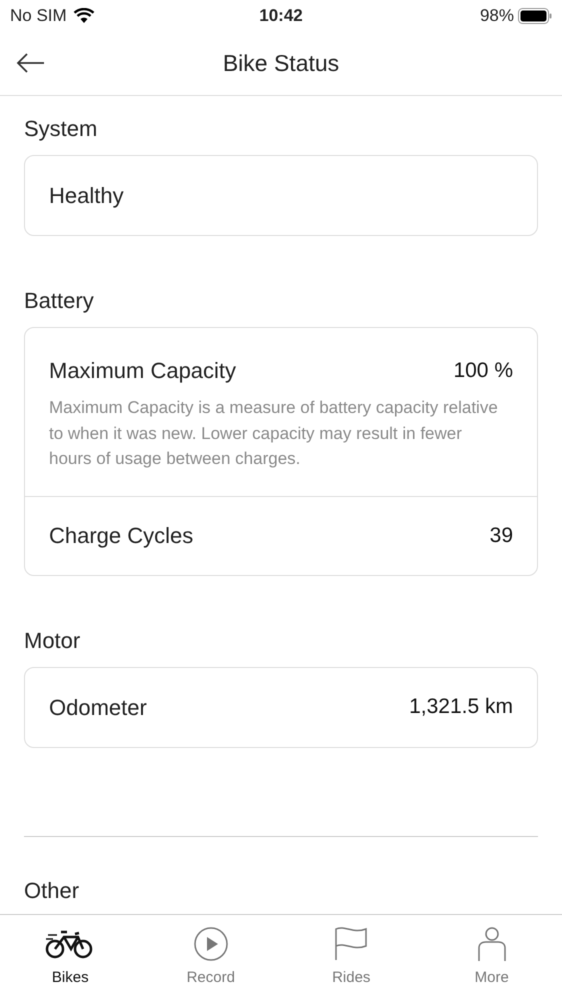 The height and width of the screenshot is (1000, 562). I want to click on back-arrow-icon, so click(31, 63).